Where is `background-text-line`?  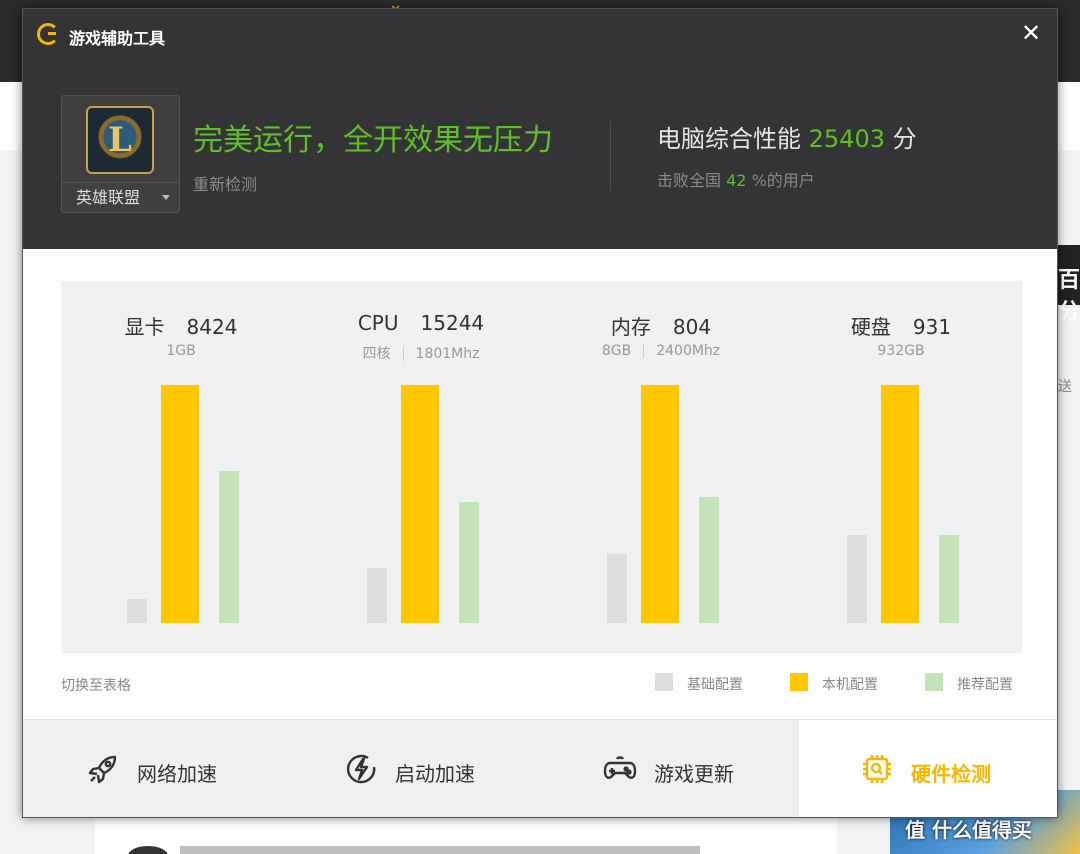 background-text-line is located at coordinates (440, 850).